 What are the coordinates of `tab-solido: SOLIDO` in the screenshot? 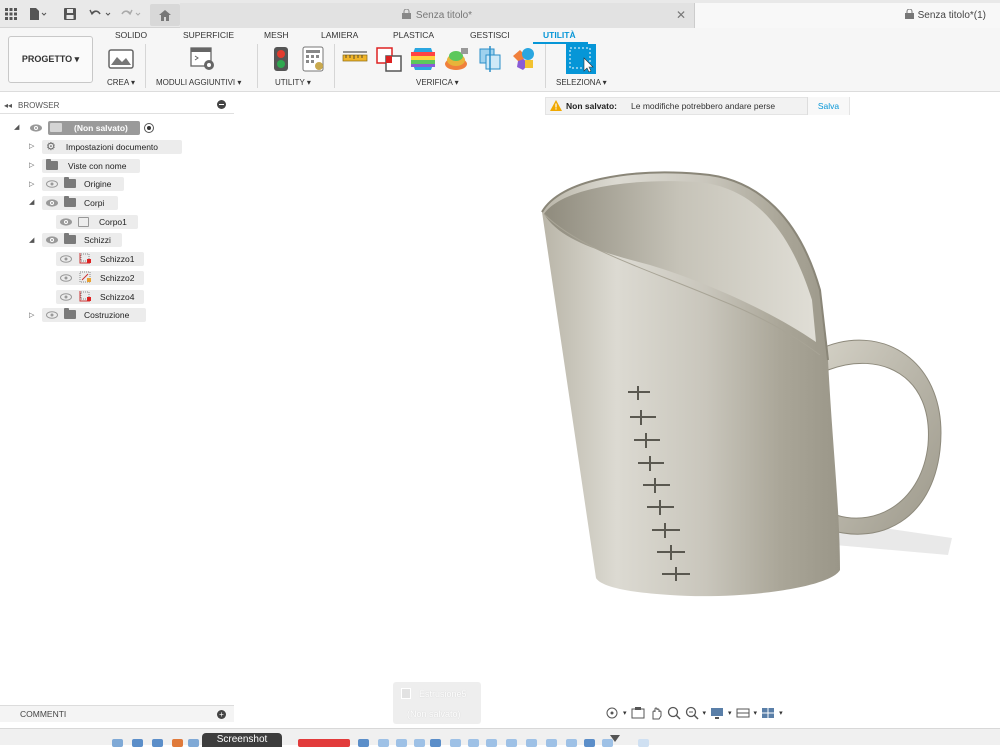 It's located at (131, 35).